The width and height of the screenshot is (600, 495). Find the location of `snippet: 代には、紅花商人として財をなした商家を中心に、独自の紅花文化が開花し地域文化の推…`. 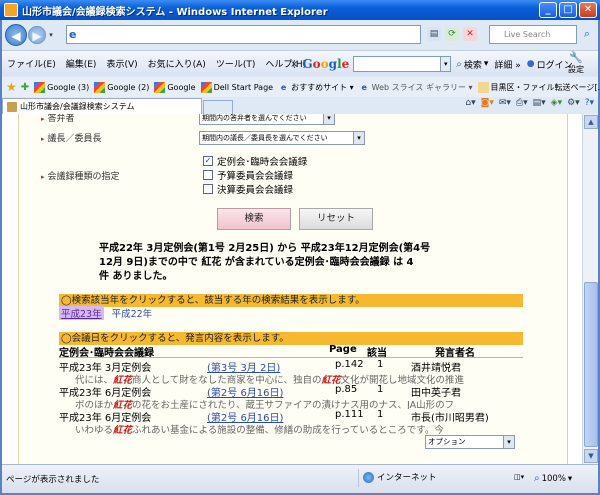

snippet: 代には、紅花商人として財をなした商家を中心に、独自の紅花文化が開花し地域文化の推… is located at coordinates (269, 379).